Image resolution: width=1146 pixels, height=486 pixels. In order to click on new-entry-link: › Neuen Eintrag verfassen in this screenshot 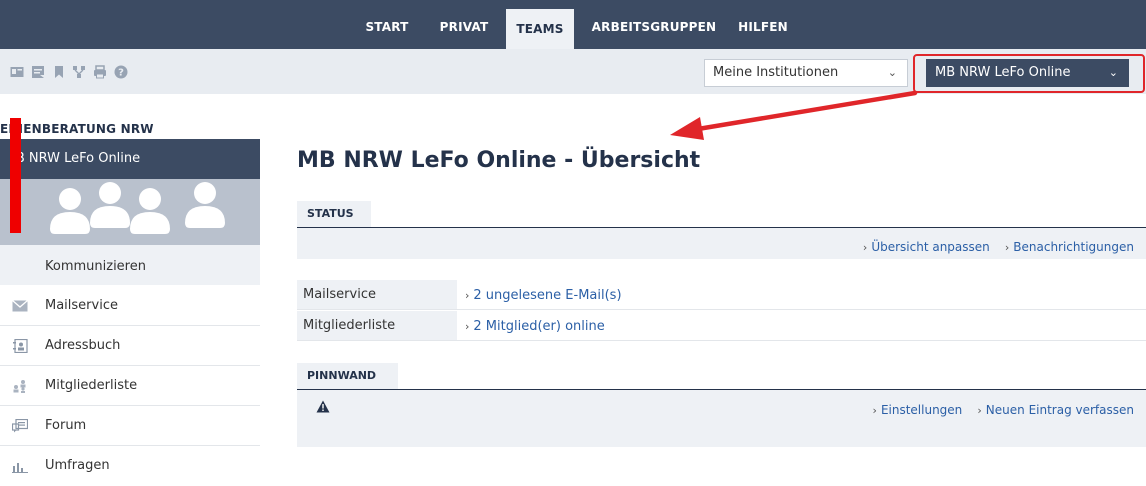, I will do `click(1055, 410)`.